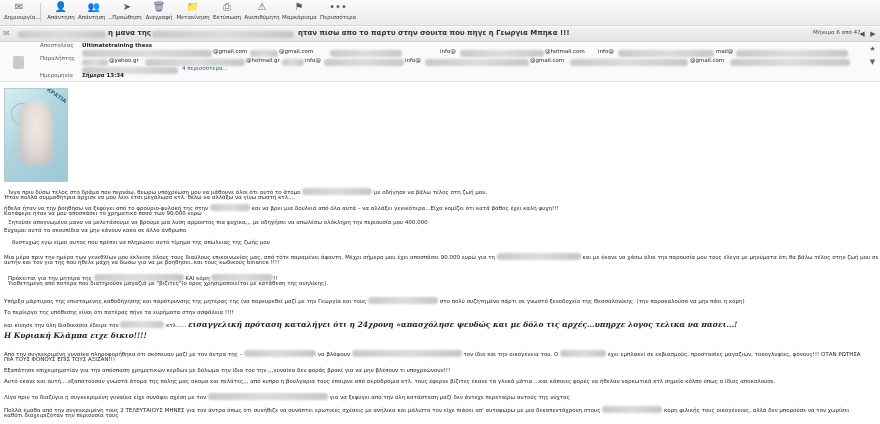 The height and width of the screenshot is (424, 880). What do you see at coordinates (263, 61) in the screenshot?
I see `recipient: @hotmail.gr` at bounding box center [263, 61].